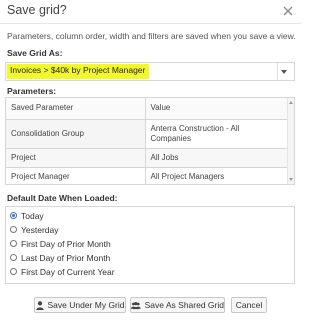  I want to click on radio-option-today: Today, so click(27, 215).